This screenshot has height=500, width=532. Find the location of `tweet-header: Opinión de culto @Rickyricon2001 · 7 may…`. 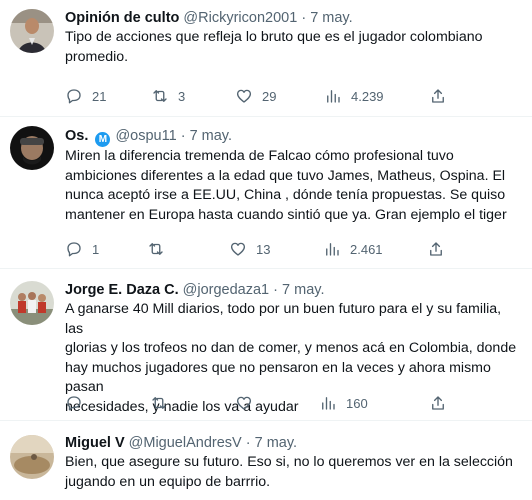

tweet-header: Opinión de culto @Rickyricon2001 · 7 may… is located at coordinates (209, 18).